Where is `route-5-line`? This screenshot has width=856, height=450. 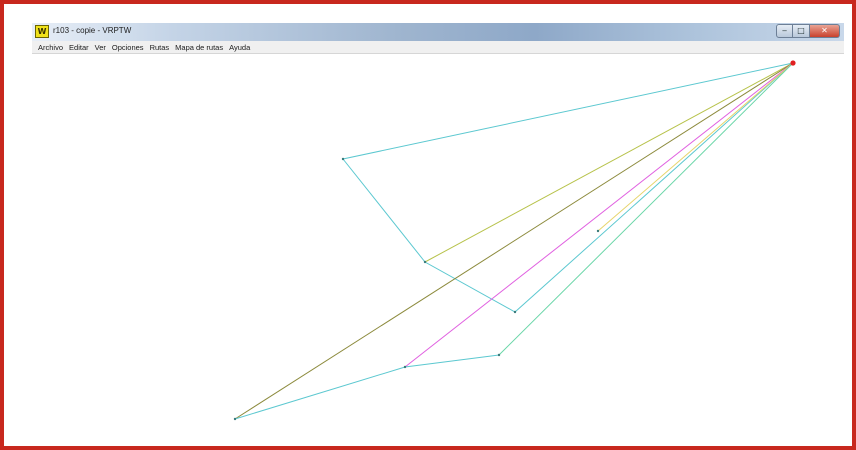 route-5-line is located at coordinates (695, 147).